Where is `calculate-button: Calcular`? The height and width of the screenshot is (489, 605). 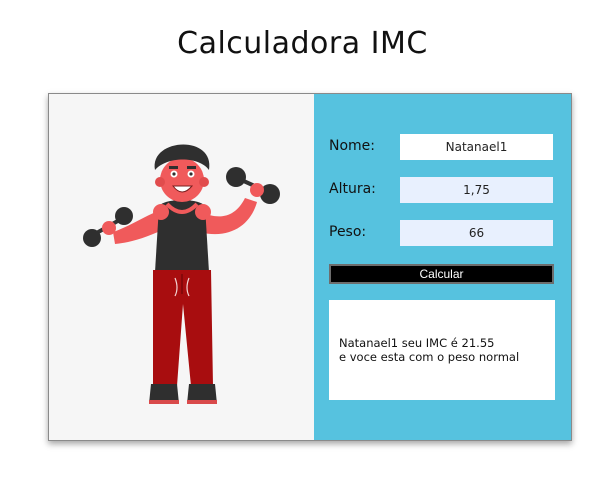
calculate-button: Calcular is located at coordinates (441, 274).